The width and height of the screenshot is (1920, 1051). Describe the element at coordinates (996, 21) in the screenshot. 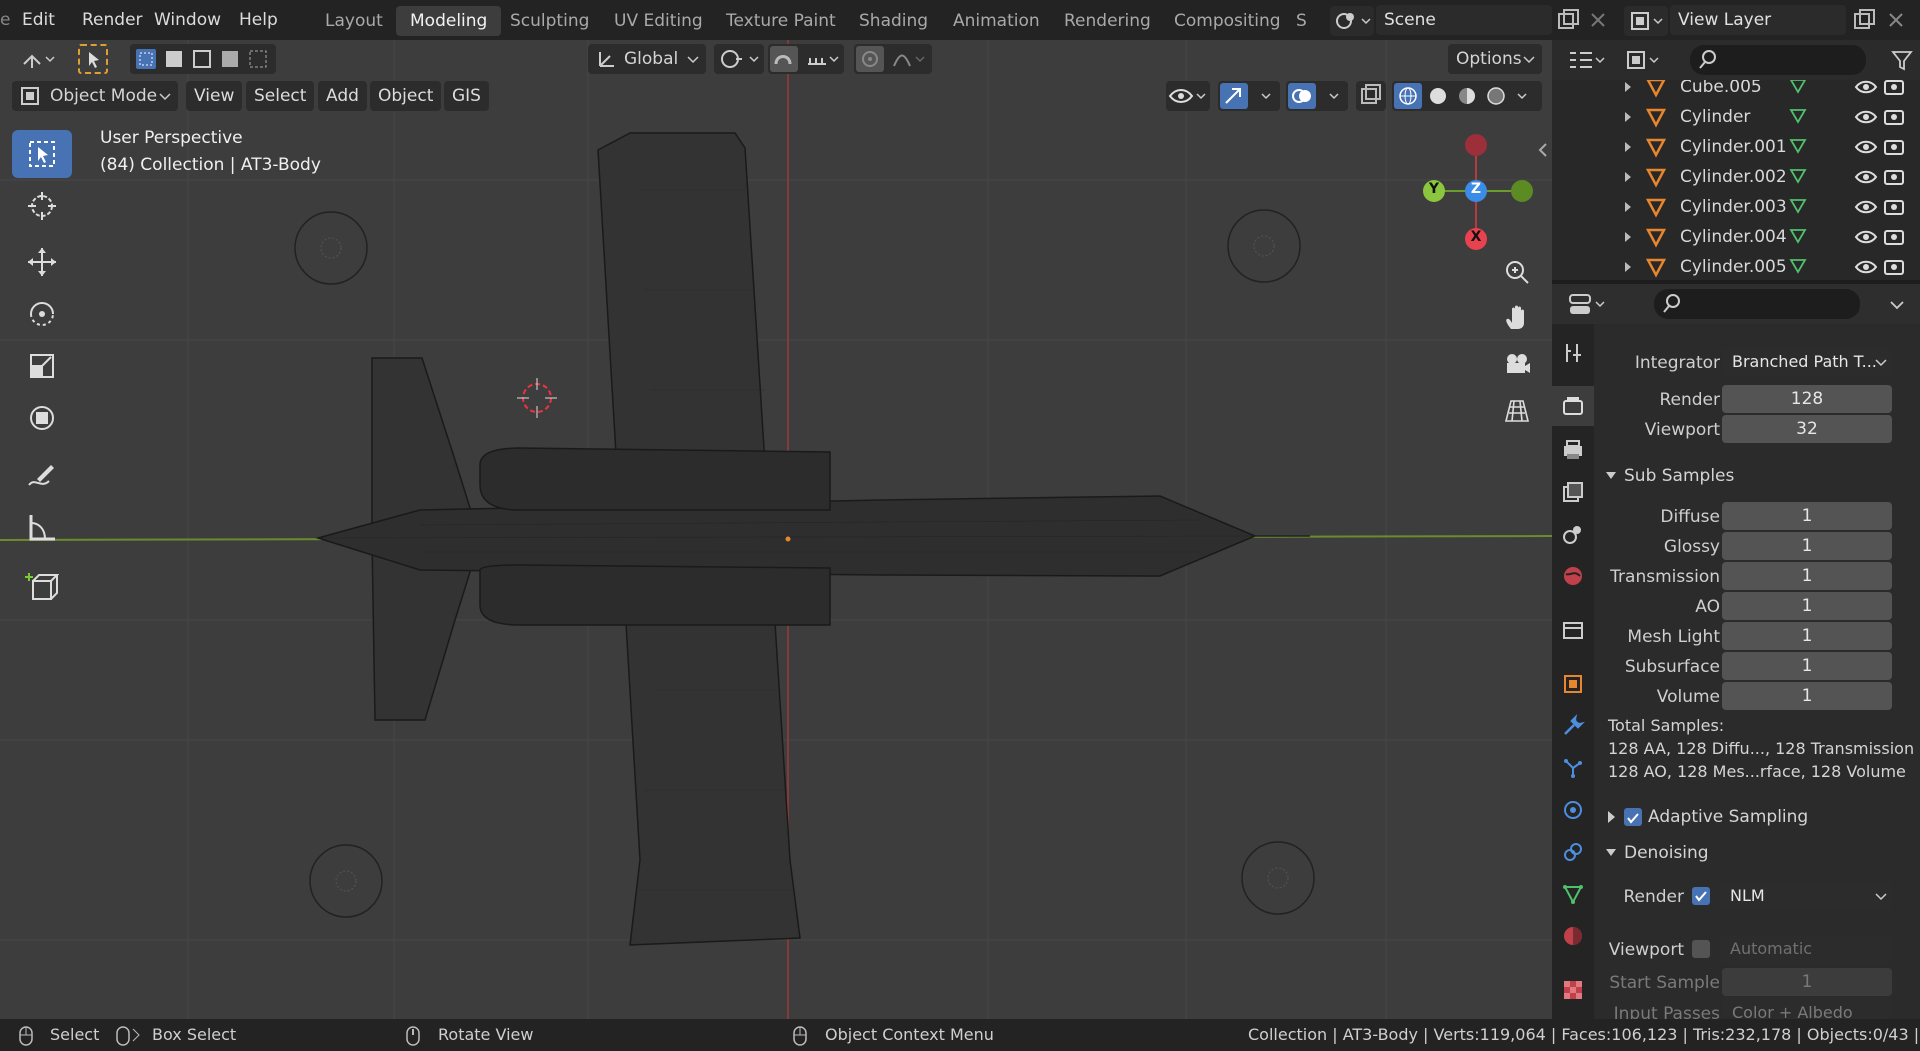

I see `tab-animation: Animation` at that location.